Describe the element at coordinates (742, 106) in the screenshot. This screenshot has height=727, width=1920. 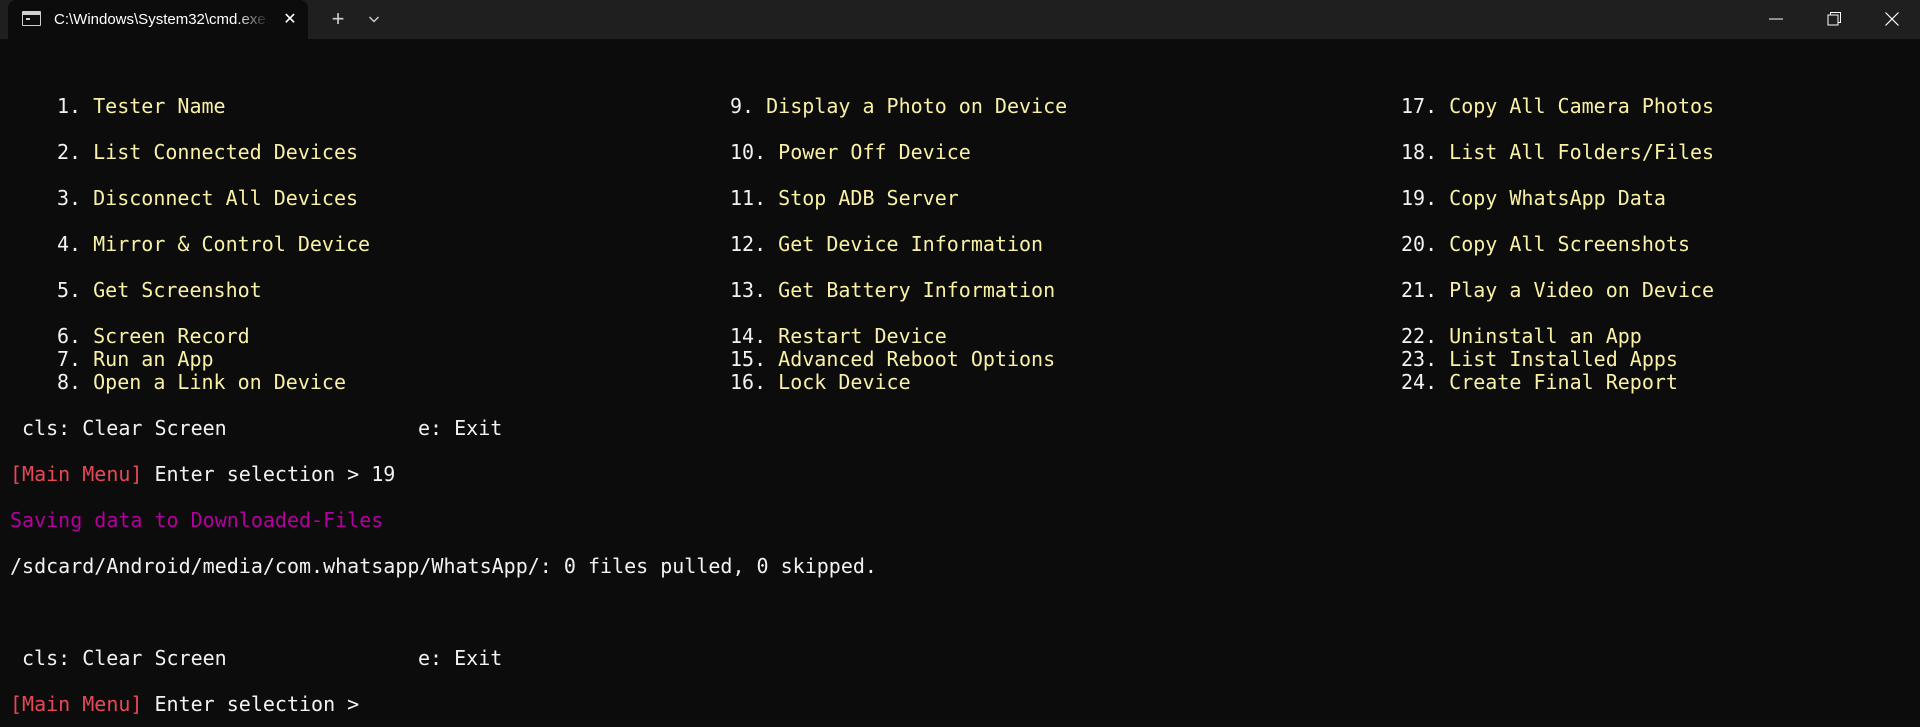
I see `menu-item-number: 9.` at that location.